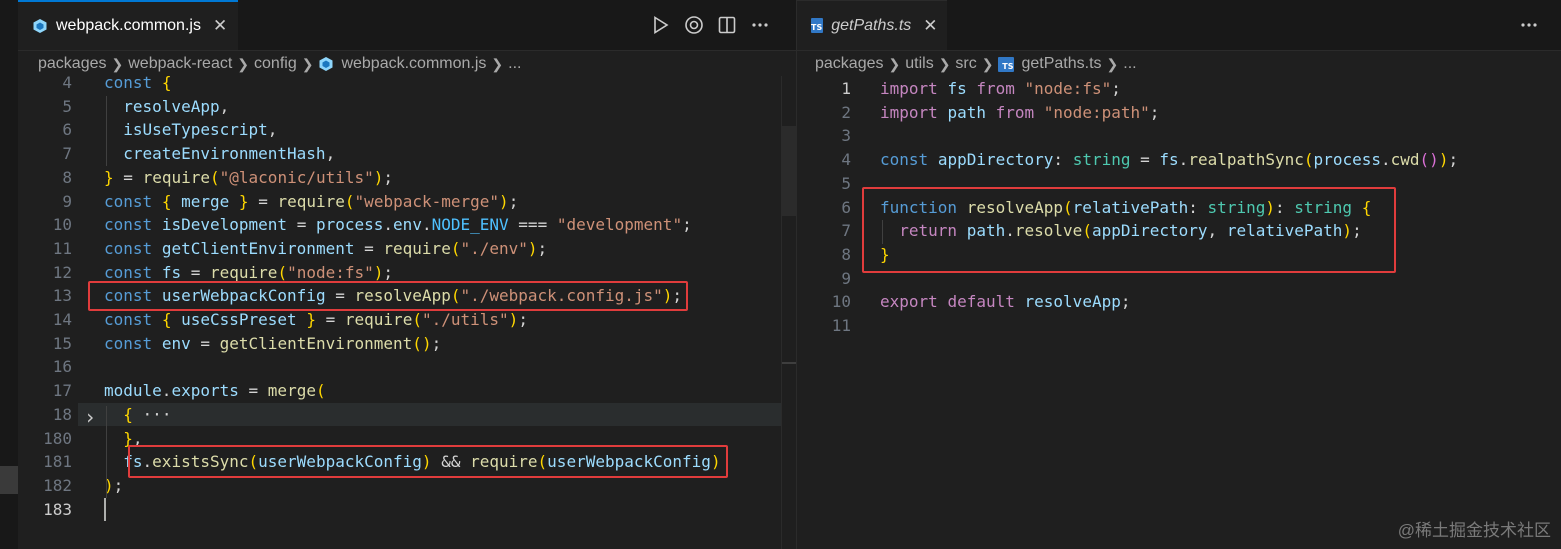 The width and height of the screenshot is (1561, 549). What do you see at coordinates (1179, 89) in the screenshot?
I see `code-line: 1 import fs from "node:fs";` at bounding box center [1179, 89].